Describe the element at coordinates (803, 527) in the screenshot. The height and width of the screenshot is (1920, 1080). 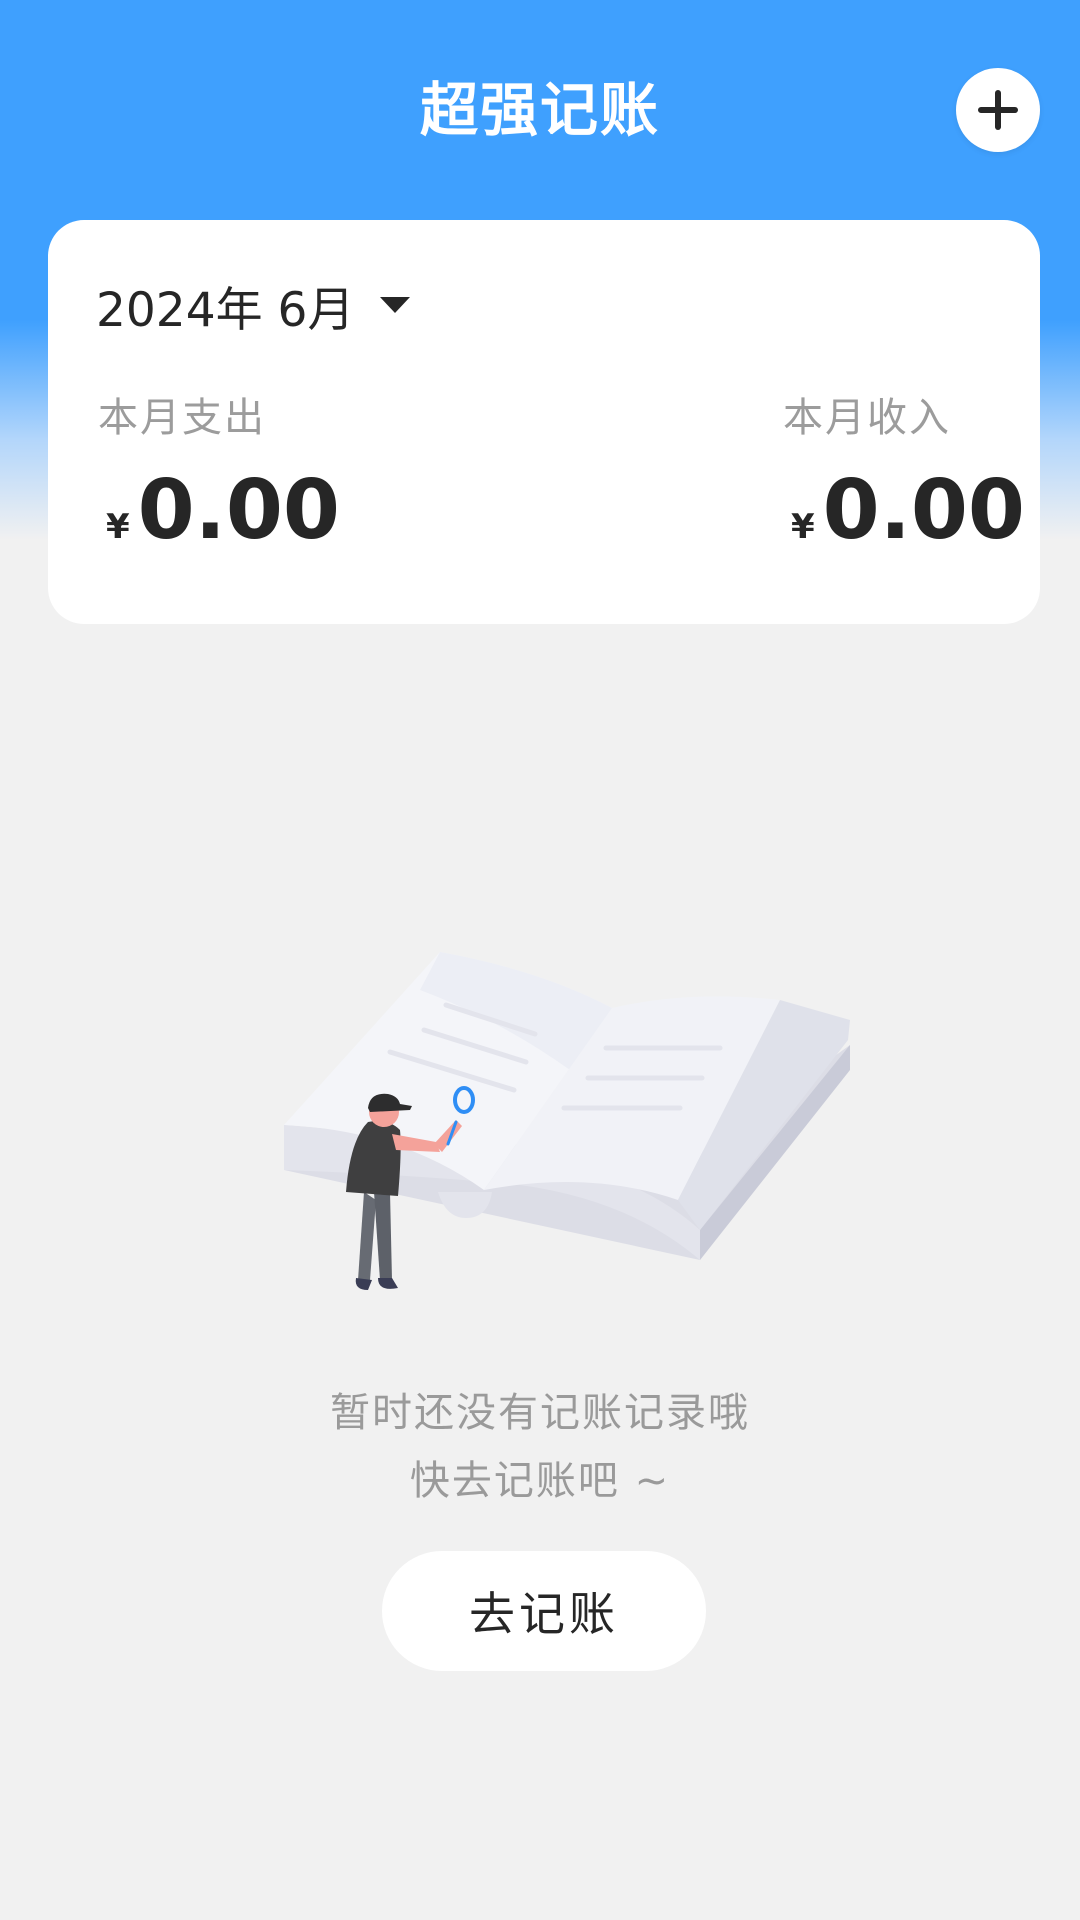
I see `income-currency: ¥` at that location.